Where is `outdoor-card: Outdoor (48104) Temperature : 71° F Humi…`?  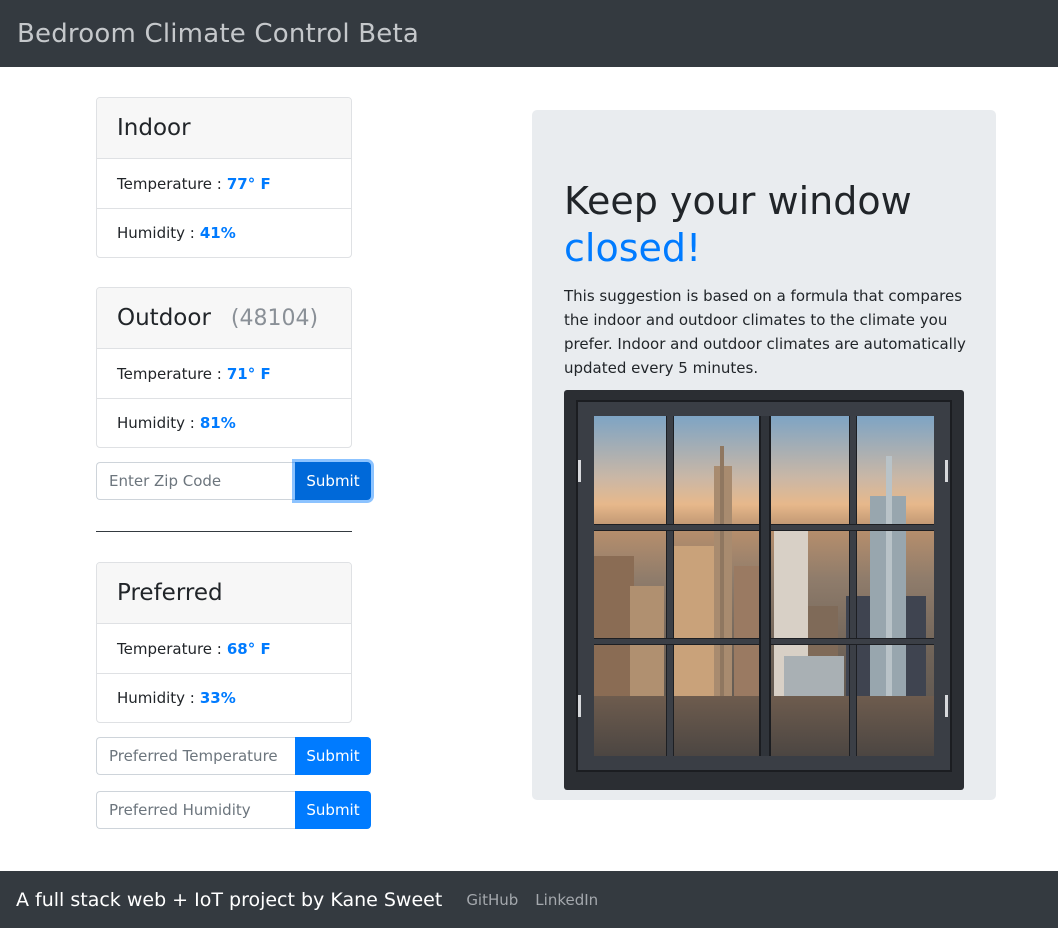
outdoor-card: Outdoor (48104) Temperature : 71° F Humi… is located at coordinates (224, 367).